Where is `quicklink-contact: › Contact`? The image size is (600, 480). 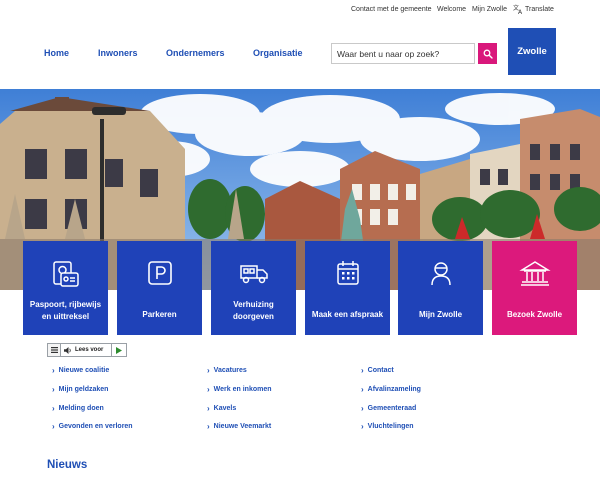
quicklink-contact: › Contact is located at coordinates (377, 370).